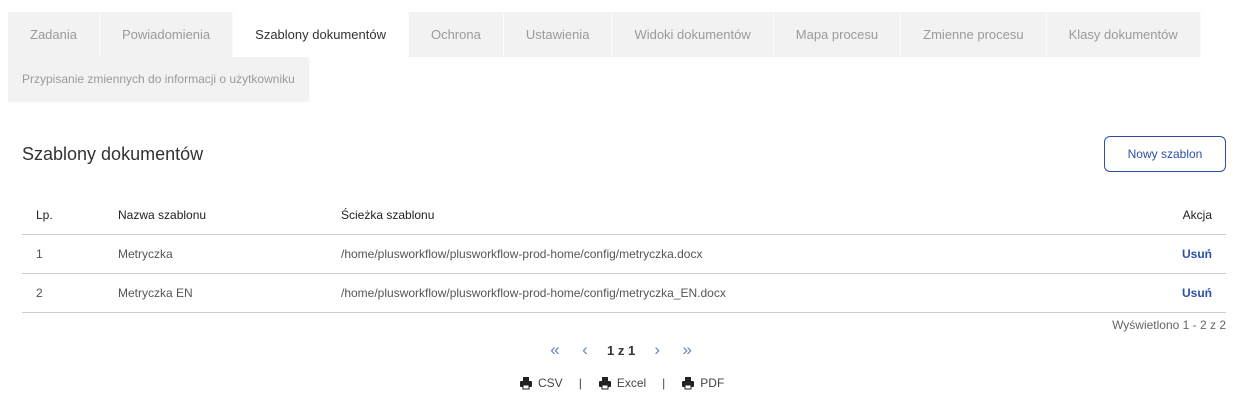 Image resolution: width=1255 pixels, height=416 pixels. Describe the element at coordinates (229, 215) in the screenshot. I see `header-name: Nazwa szablonu` at that location.